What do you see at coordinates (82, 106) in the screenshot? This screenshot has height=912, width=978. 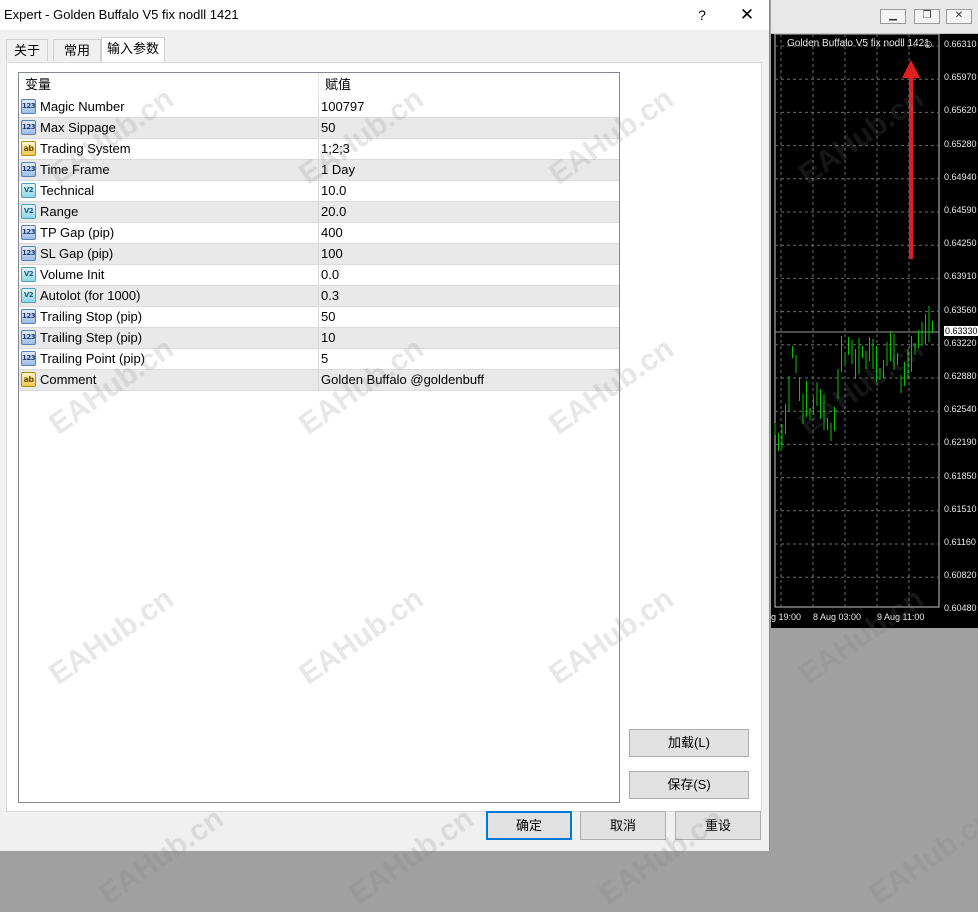 I see `parameter-name: Magic Number` at bounding box center [82, 106].